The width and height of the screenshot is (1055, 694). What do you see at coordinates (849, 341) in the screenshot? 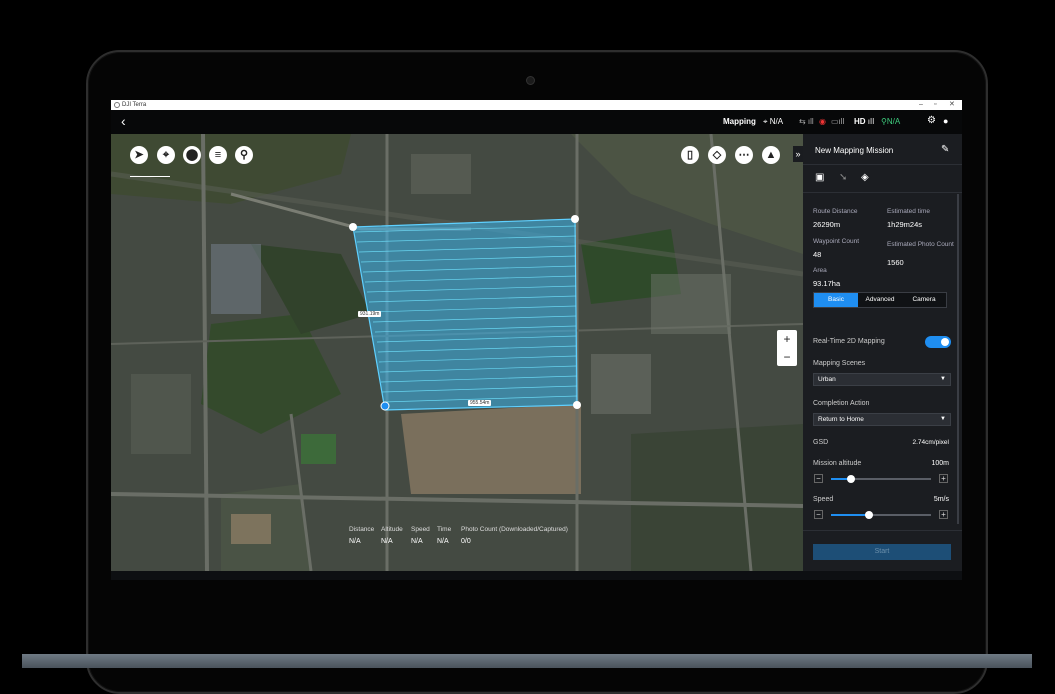
I see `realtime-mapping-label: Real-Time 2D Mapping` at bounding box center [849, 341].